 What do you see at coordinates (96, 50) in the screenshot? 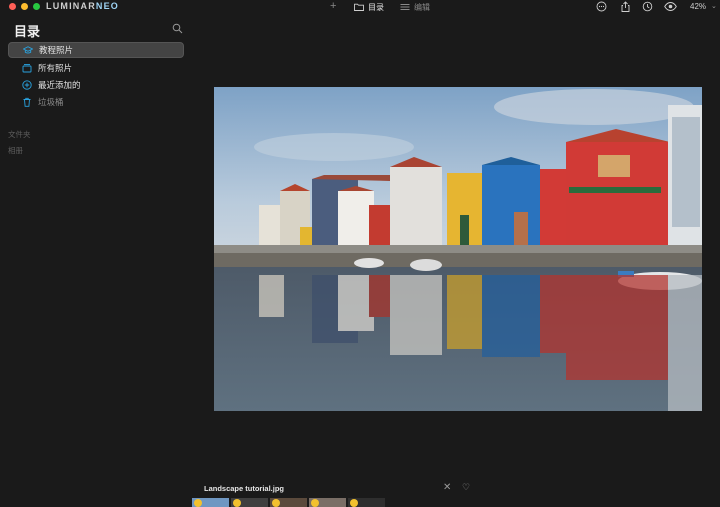
I see `sidebar-item-tutorial-photos: 教程照片` at bounding box center [96, 50].